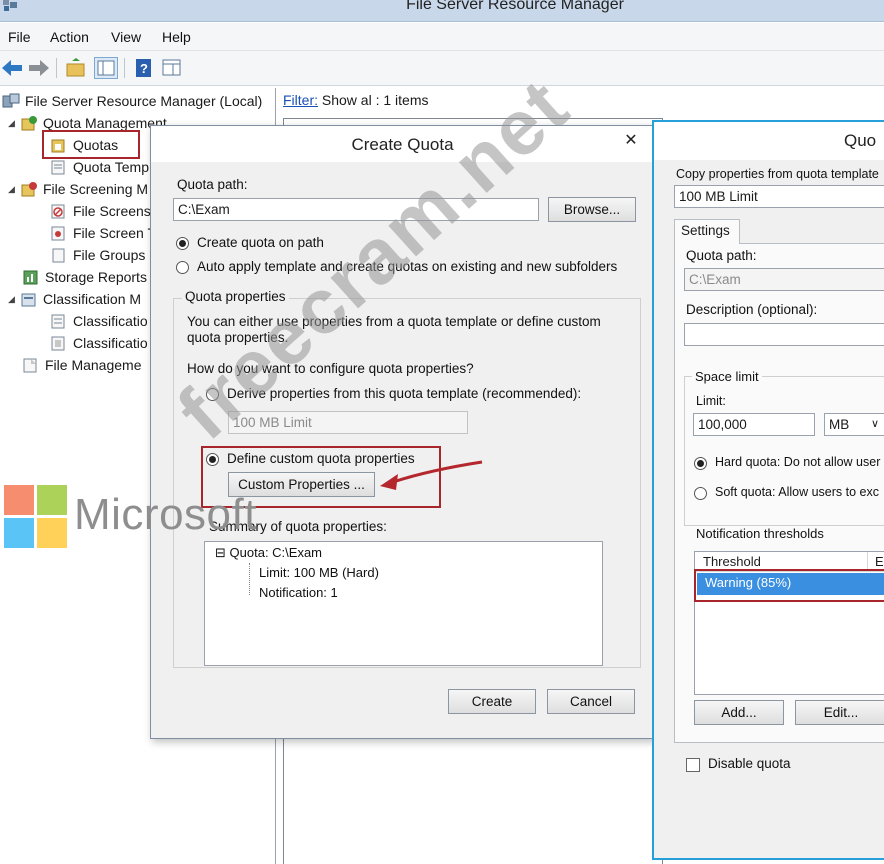 The height and width of the screenshot is (864, 884). I want to click on title-bar: File Server Resource Manager, so click(442, 11).